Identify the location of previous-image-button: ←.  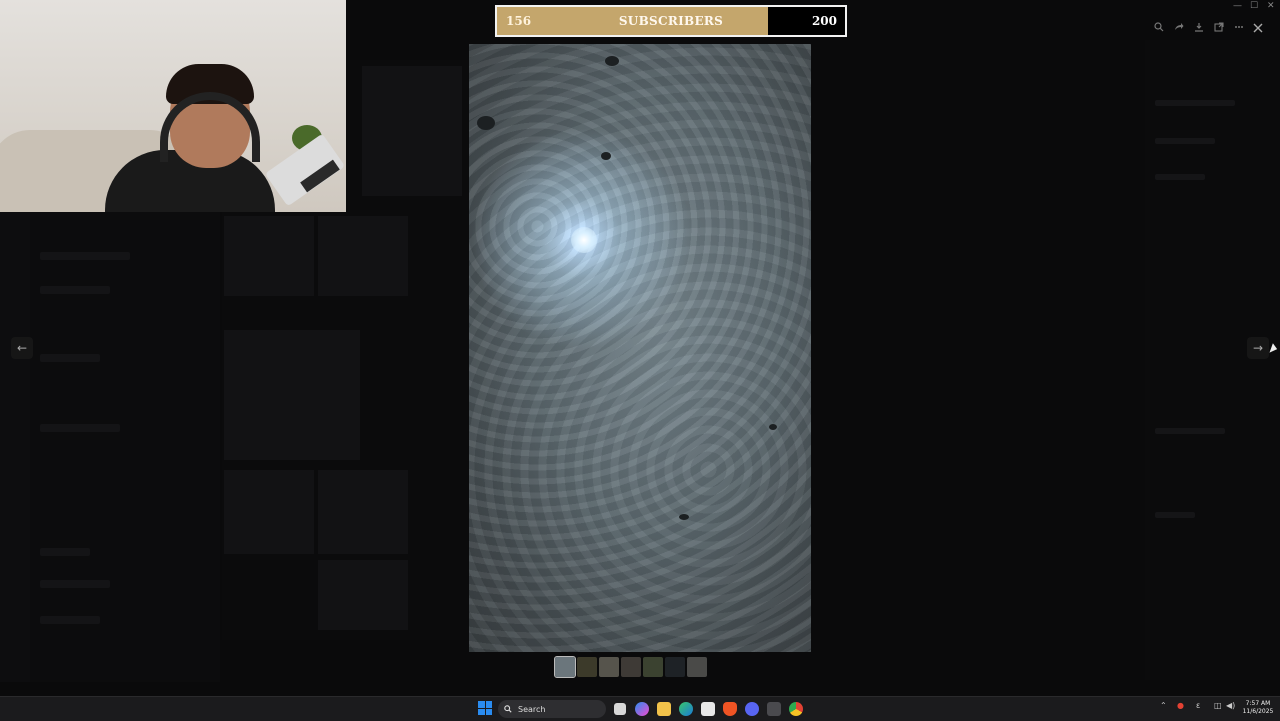
(22, 348).